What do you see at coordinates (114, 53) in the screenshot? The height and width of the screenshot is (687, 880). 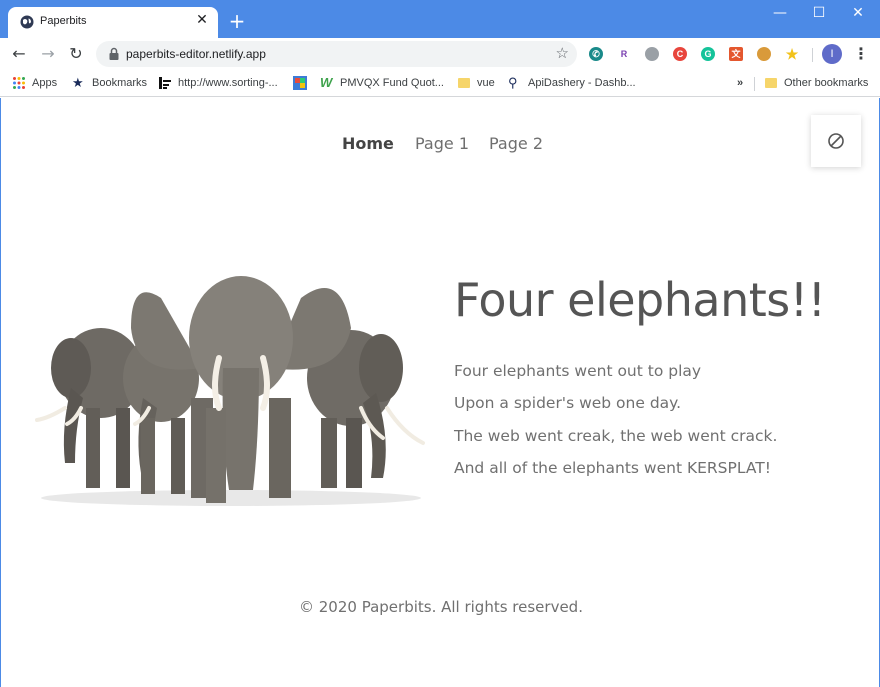 I see `lock-icon` at bounding box center [114, 53].